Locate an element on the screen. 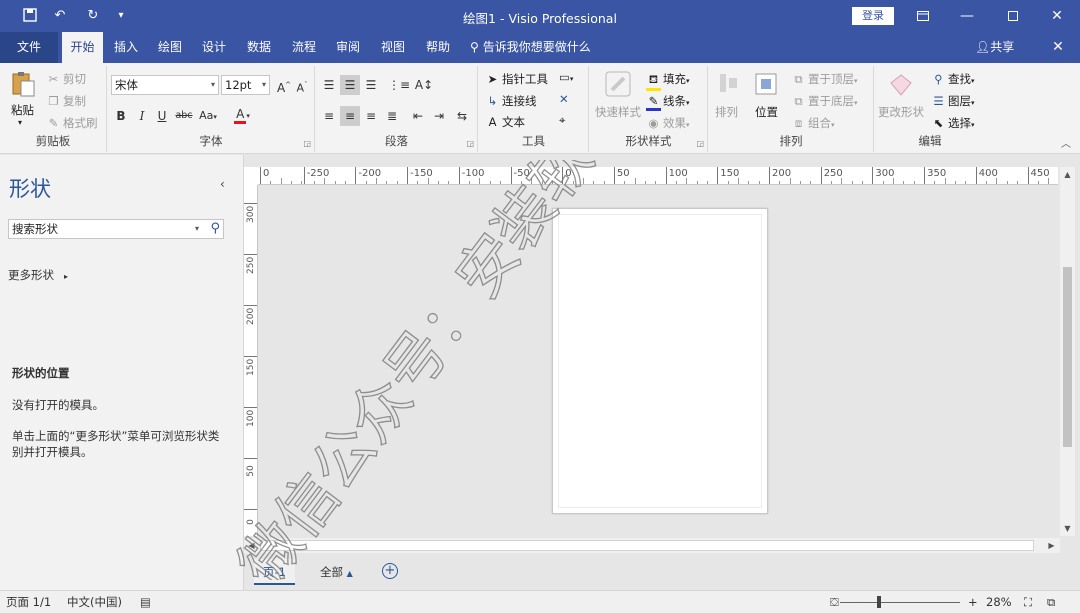 The width and height of the screenshot is (1080, 613). select-button: ⬉ 选择▾ is located at coordinates (953, 123).